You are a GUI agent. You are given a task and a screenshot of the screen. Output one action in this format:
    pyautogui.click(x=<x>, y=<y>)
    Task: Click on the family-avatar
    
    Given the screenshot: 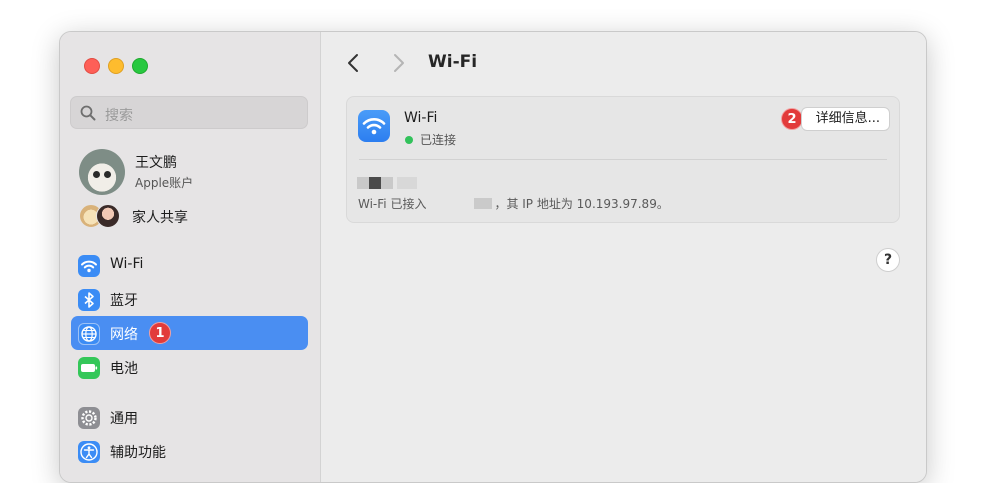 What is the action you would take?
    pyautogui.click(x=108, y=216)
    